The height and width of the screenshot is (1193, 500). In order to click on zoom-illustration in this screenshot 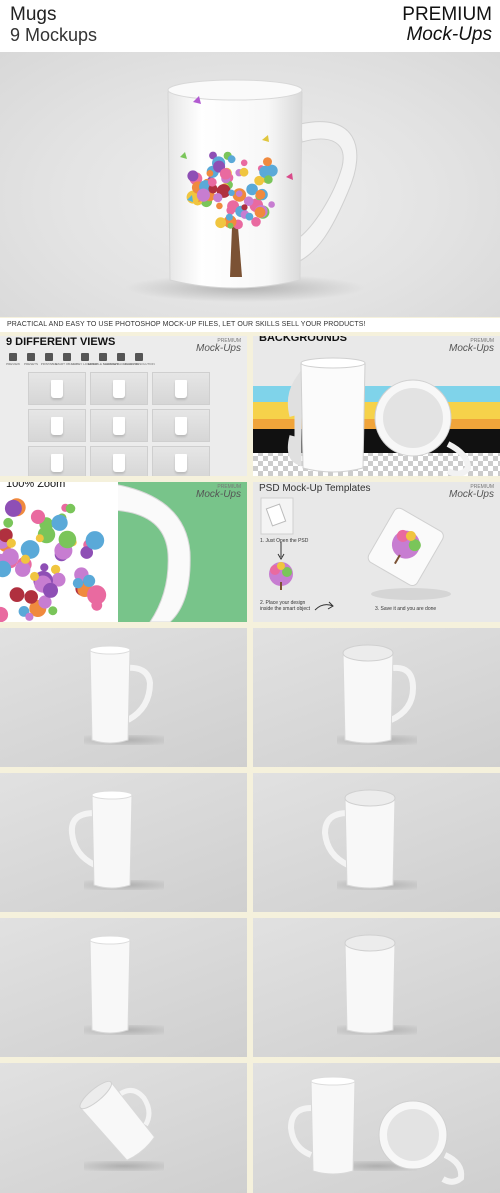, I will do `click(123, 552)`.